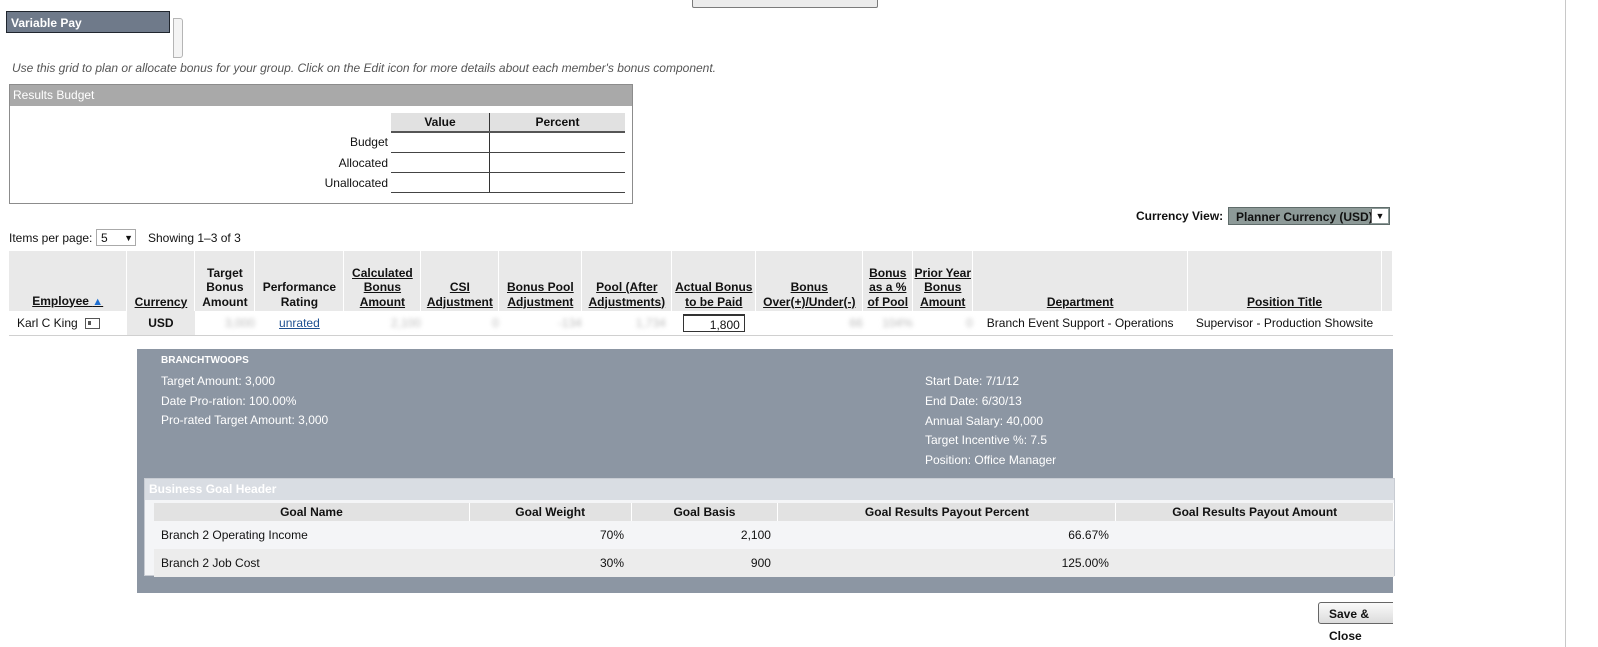 The height and width of the screenshot is (647, 1598). What do you see at coordinates (224, 323) in the screenshot?
I see `target-bonus-cell: 3,000` at bounding box center [224, 323].